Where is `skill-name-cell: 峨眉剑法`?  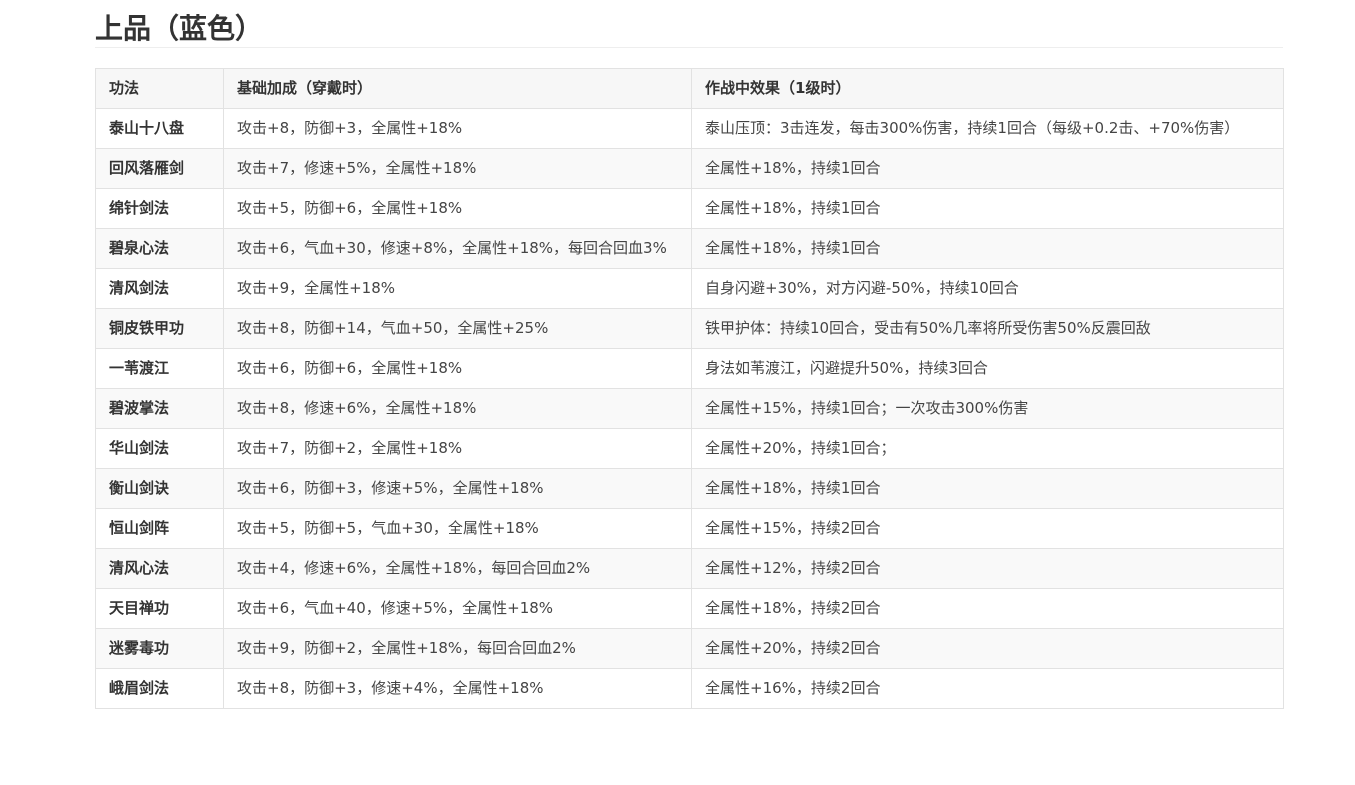 skill-name-cell: 峨眉剑法 is located at coordinates (159, 688).